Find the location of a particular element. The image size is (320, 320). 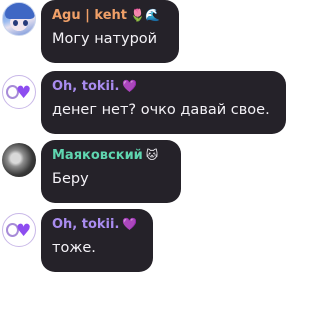

message-text: денег нет? очко давай свое. is located at coordinates (161, 110).